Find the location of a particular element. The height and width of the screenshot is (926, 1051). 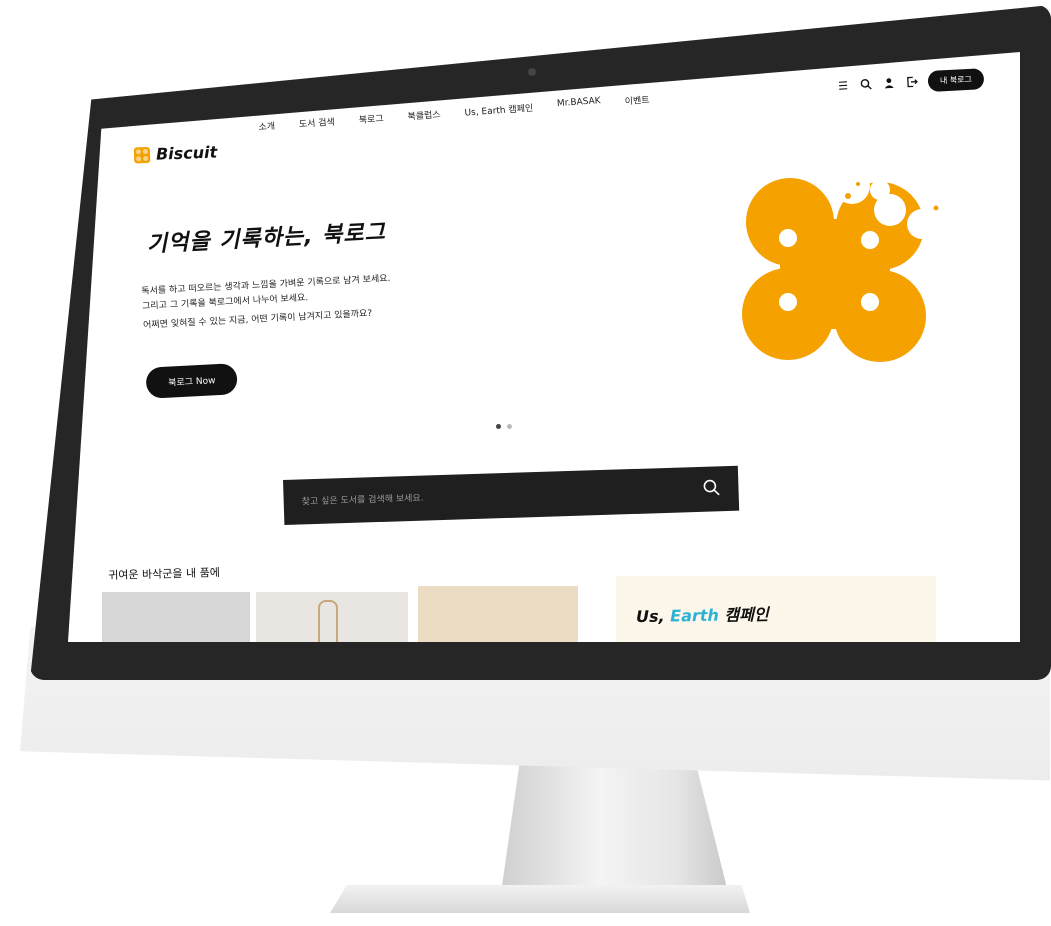

campaign-title: Us, Earth 캠페인 is located at coordinates (702, 614).